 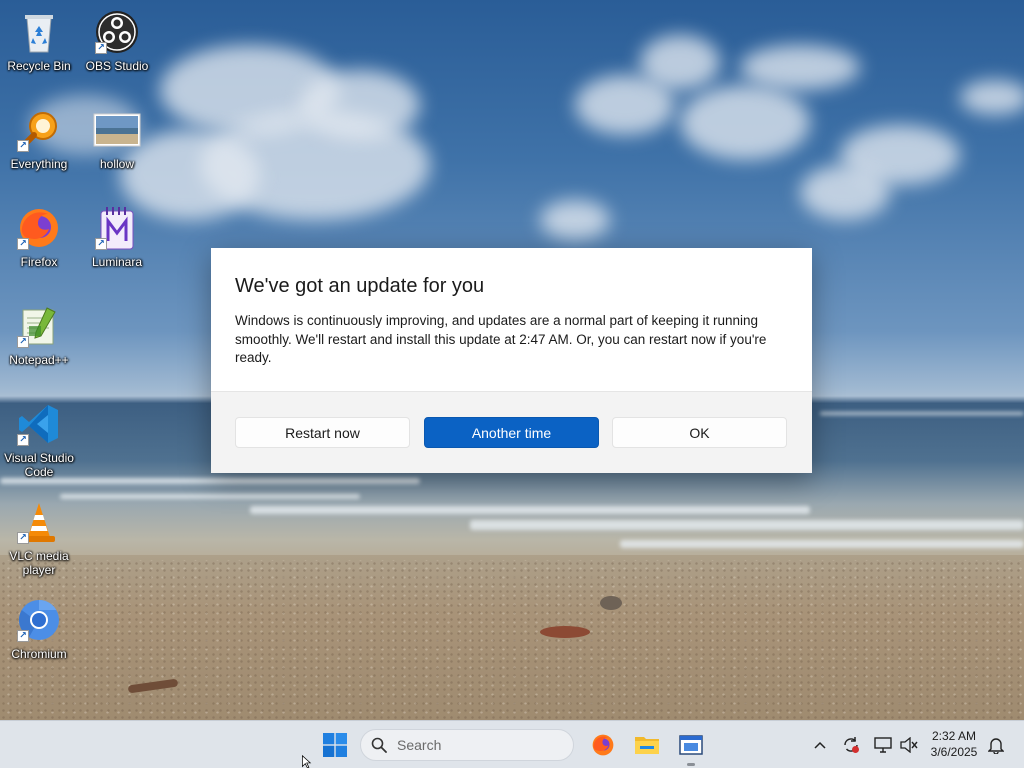 What do you see at coordinates (39, 228) in the screenshot?
I see `firefox-icon: ↗` at bounding box center [39, 228].